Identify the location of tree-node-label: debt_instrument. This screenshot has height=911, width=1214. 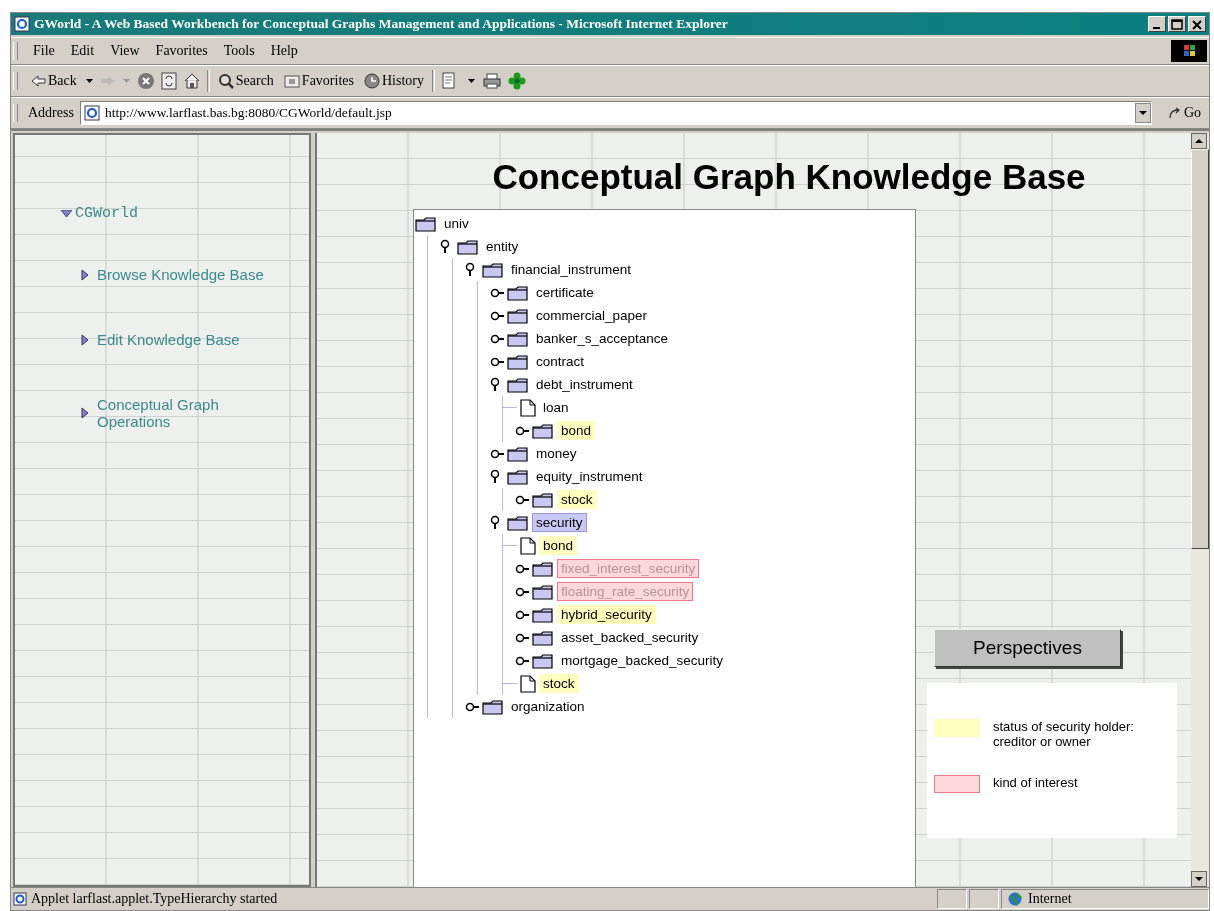
(584, 384).